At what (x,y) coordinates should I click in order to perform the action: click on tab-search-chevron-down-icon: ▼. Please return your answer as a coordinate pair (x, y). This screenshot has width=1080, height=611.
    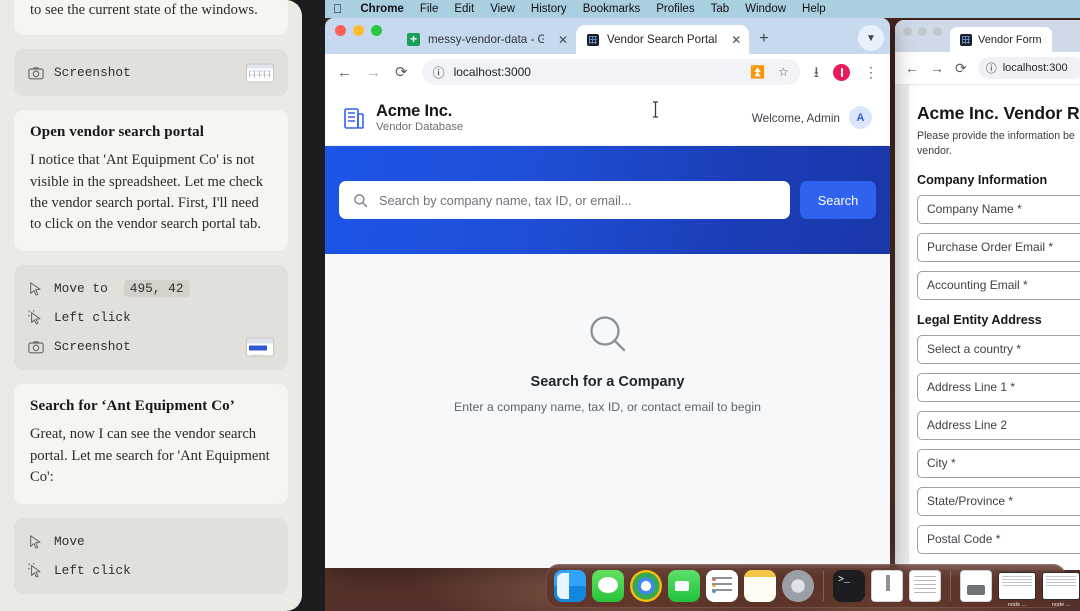
    Looking at the image, I should click on (871, 38).